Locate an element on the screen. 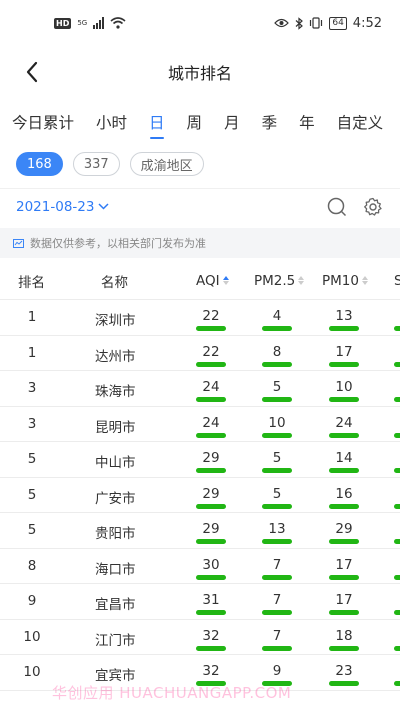 The height and width of the screenshot is (711, 400). pm10-cell: 16 is located at coordinates (344, 497).